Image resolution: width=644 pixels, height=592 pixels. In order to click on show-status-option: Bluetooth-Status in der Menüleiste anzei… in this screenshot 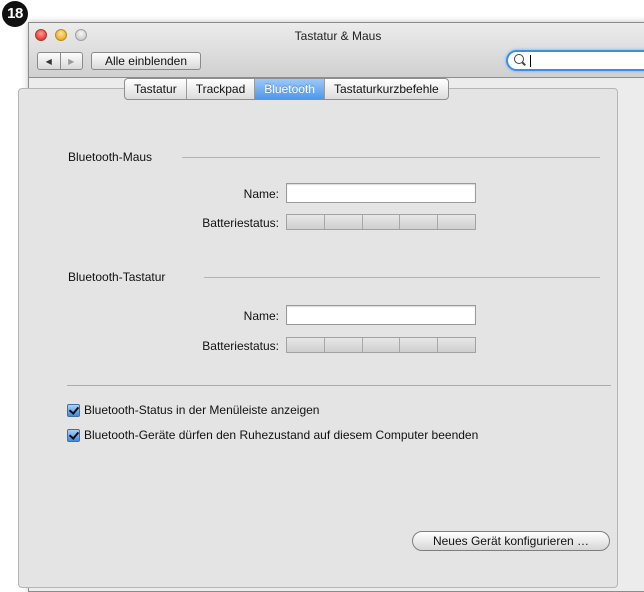, I will do `click(193, 410)`.